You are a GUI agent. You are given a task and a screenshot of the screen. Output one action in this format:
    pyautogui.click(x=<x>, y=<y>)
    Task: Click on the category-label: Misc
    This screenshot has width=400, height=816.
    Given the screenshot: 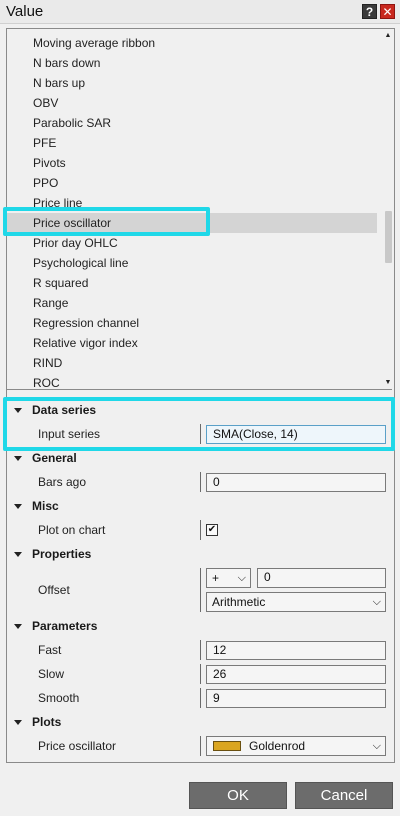 What is the action you would take?
    pyautogui.click(x=45, y=506)
    